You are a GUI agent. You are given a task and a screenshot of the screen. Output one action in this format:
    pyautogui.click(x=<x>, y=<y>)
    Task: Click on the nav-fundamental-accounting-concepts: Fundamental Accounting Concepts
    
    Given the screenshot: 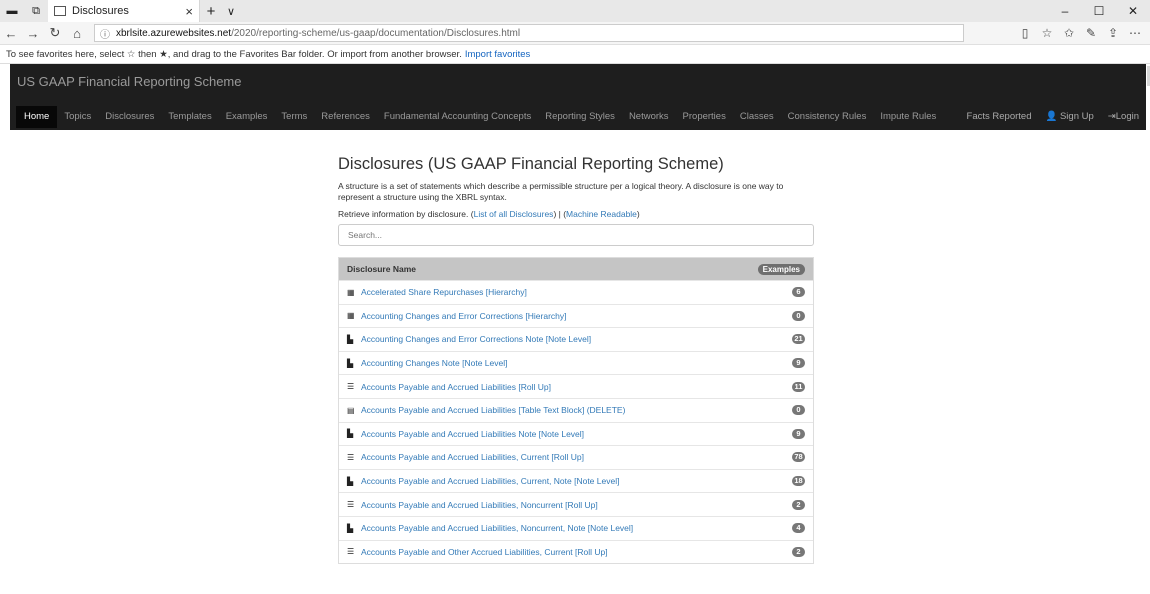 What is the action you would take?
    pyautogui.click(x=457, y=117)
    